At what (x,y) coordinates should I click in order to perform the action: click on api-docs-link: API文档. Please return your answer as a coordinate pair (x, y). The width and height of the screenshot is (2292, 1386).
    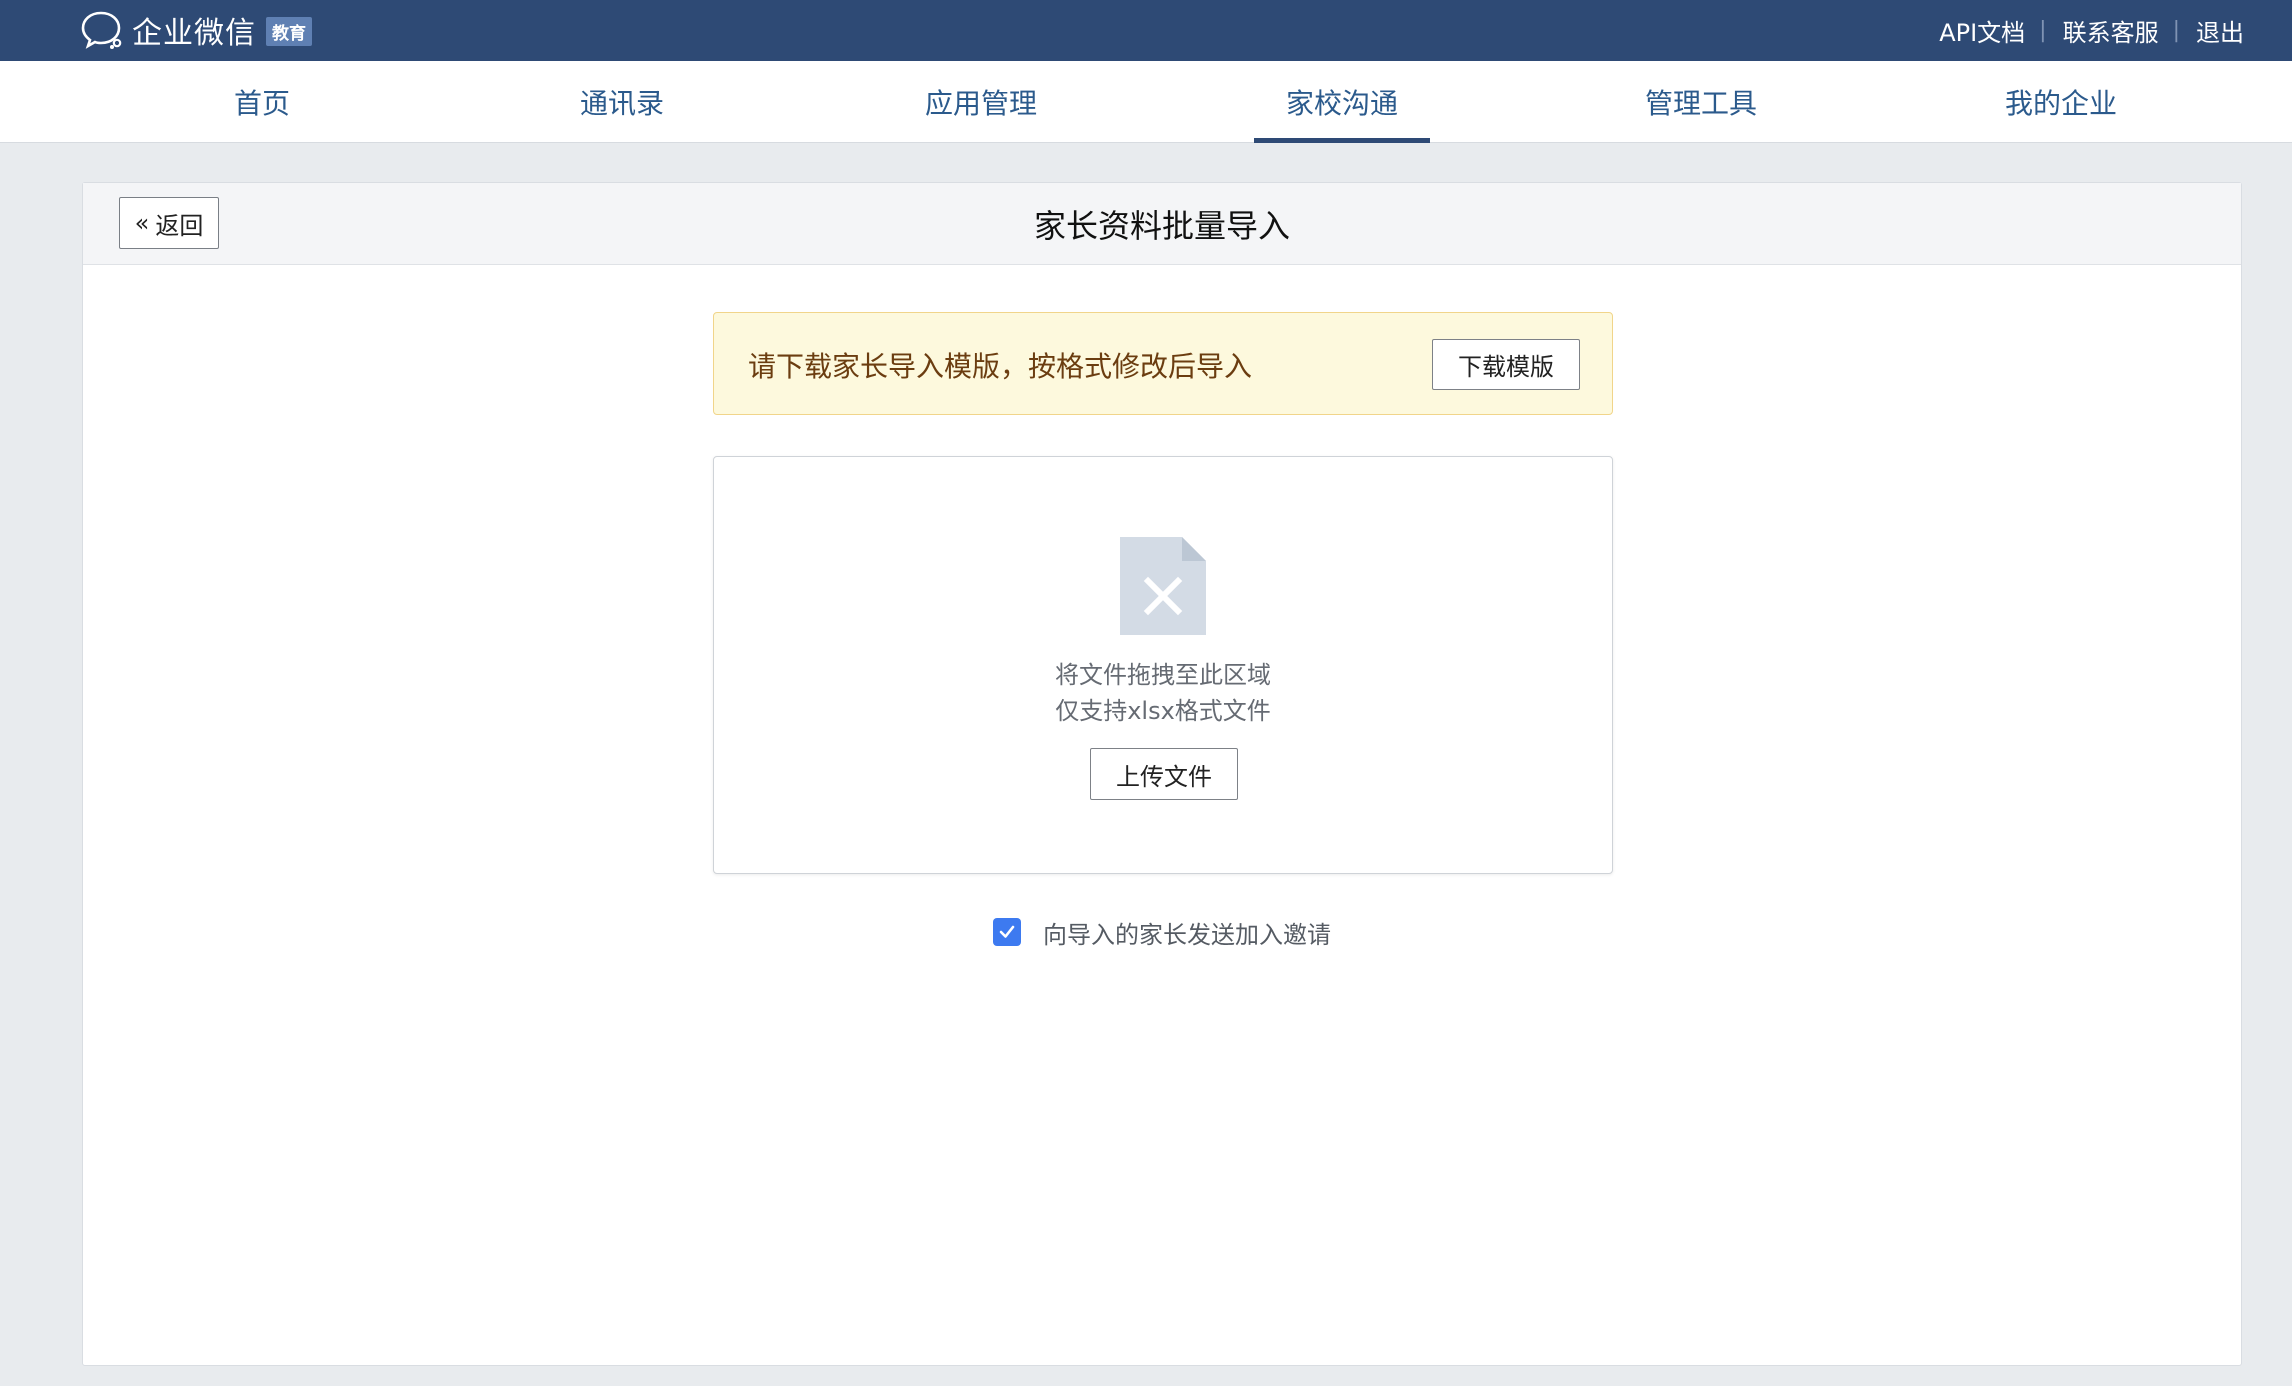
    Looking at the image, I should click on (1982, 30).